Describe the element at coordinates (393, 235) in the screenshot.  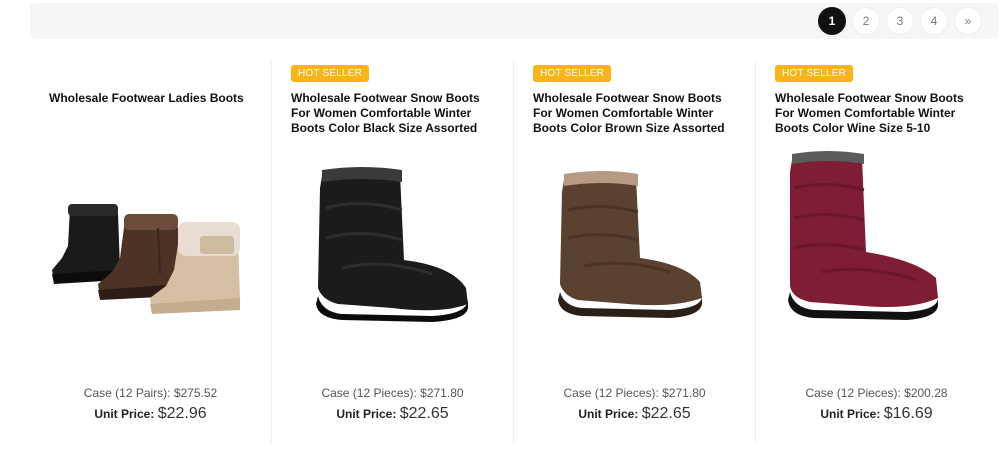
I see `black-boot-image` at that location.